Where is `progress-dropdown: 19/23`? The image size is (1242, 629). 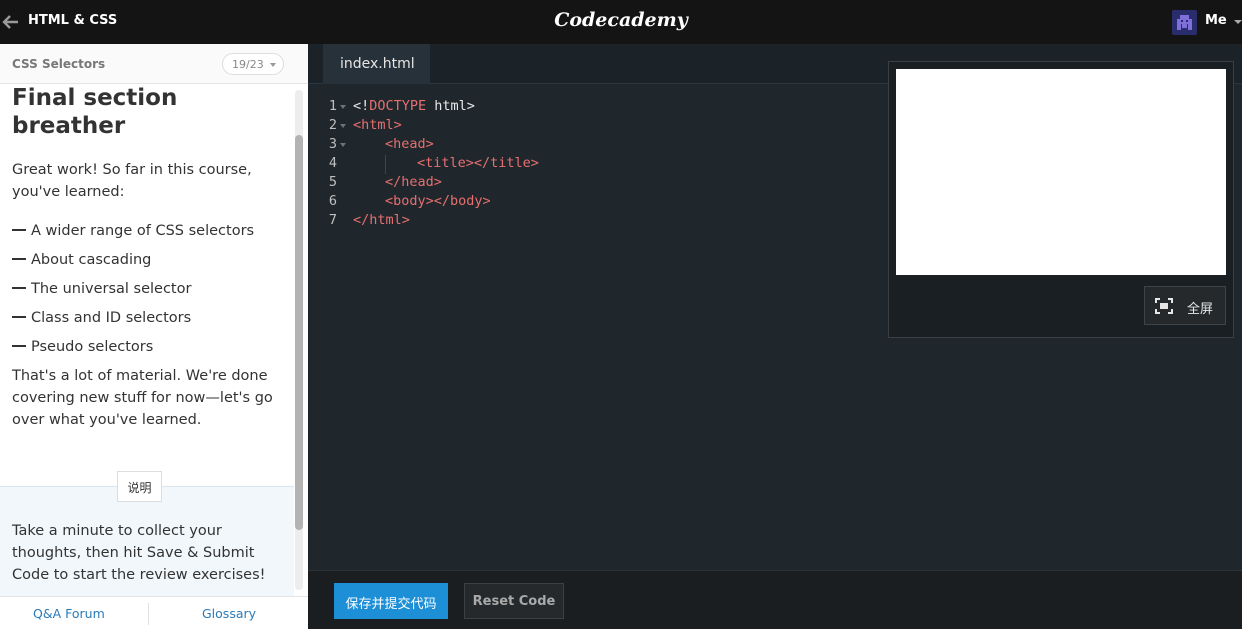 progress-dropdown: 19/23 is located at coordinates (253, 64).